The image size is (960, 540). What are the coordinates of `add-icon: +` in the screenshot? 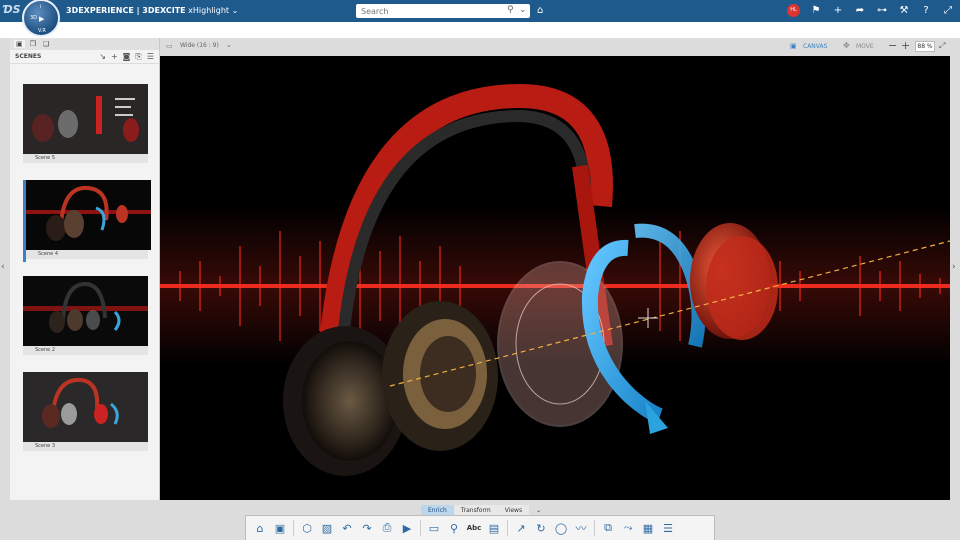 It's located at (838, 10).